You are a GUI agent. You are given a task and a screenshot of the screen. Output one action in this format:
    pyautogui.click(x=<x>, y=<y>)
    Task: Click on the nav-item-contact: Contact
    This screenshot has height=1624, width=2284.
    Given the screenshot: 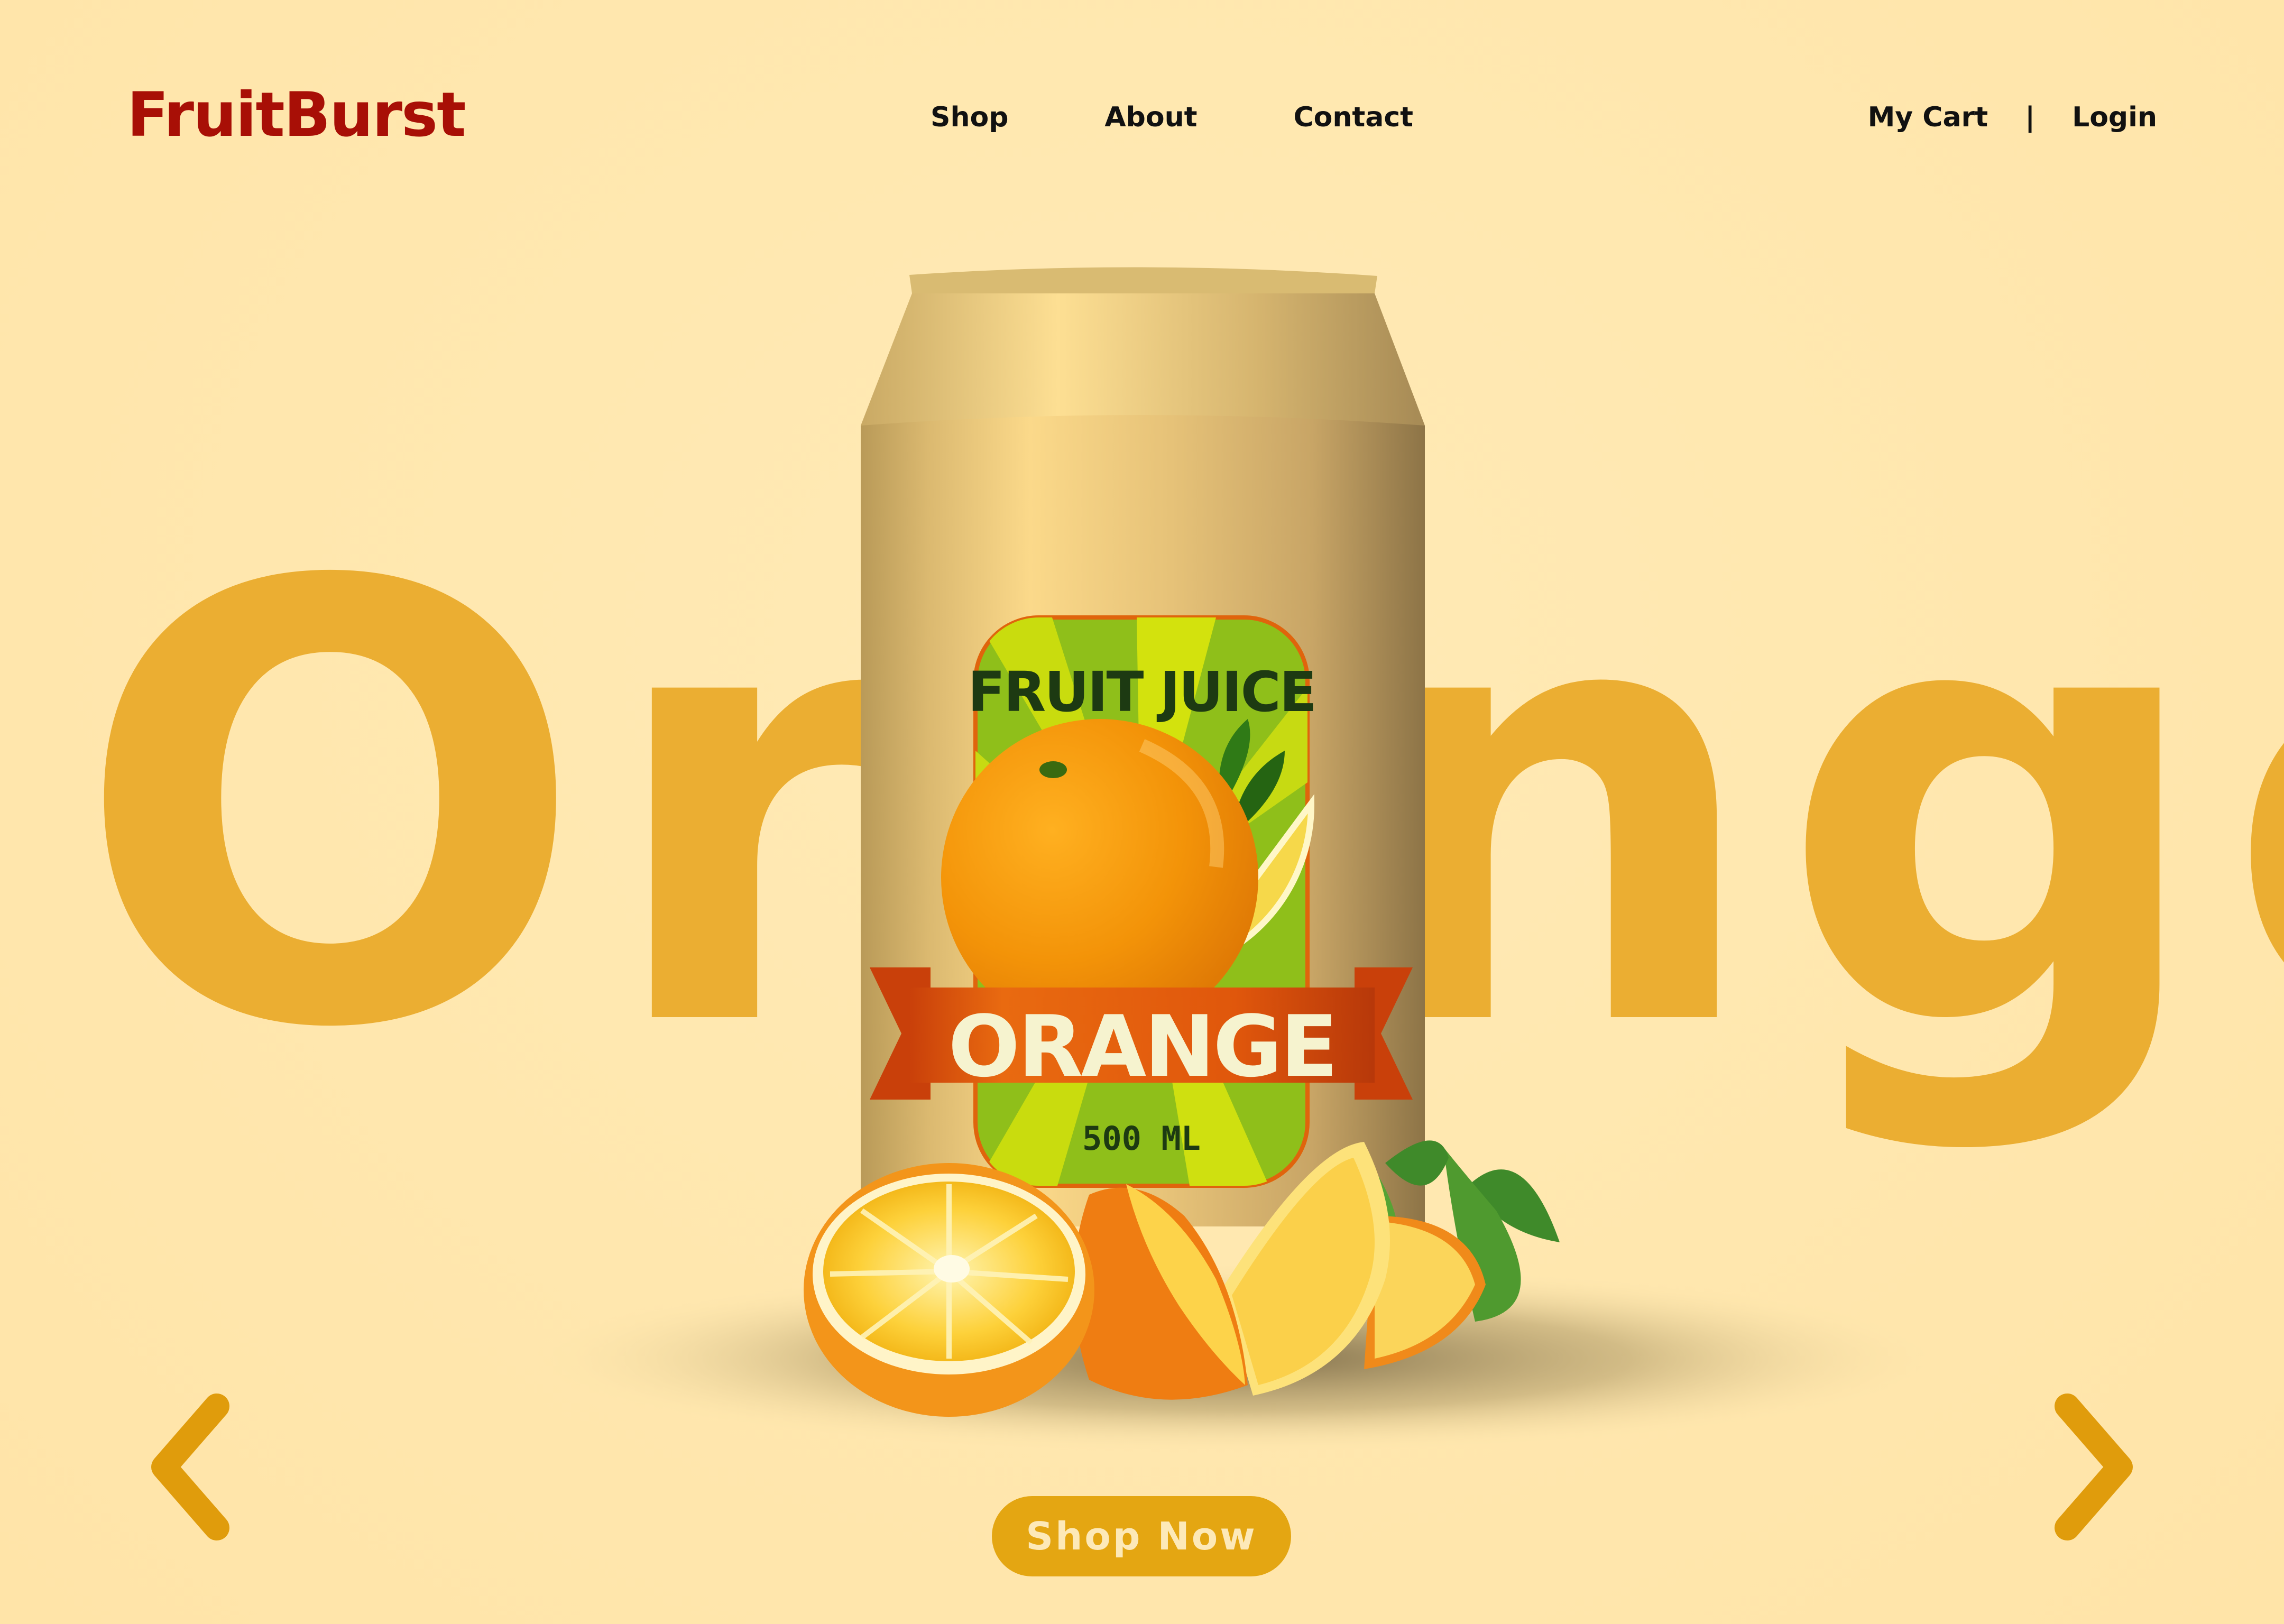 What is the action you would take?
    pyautogui.click(x=1354, y=117)
    